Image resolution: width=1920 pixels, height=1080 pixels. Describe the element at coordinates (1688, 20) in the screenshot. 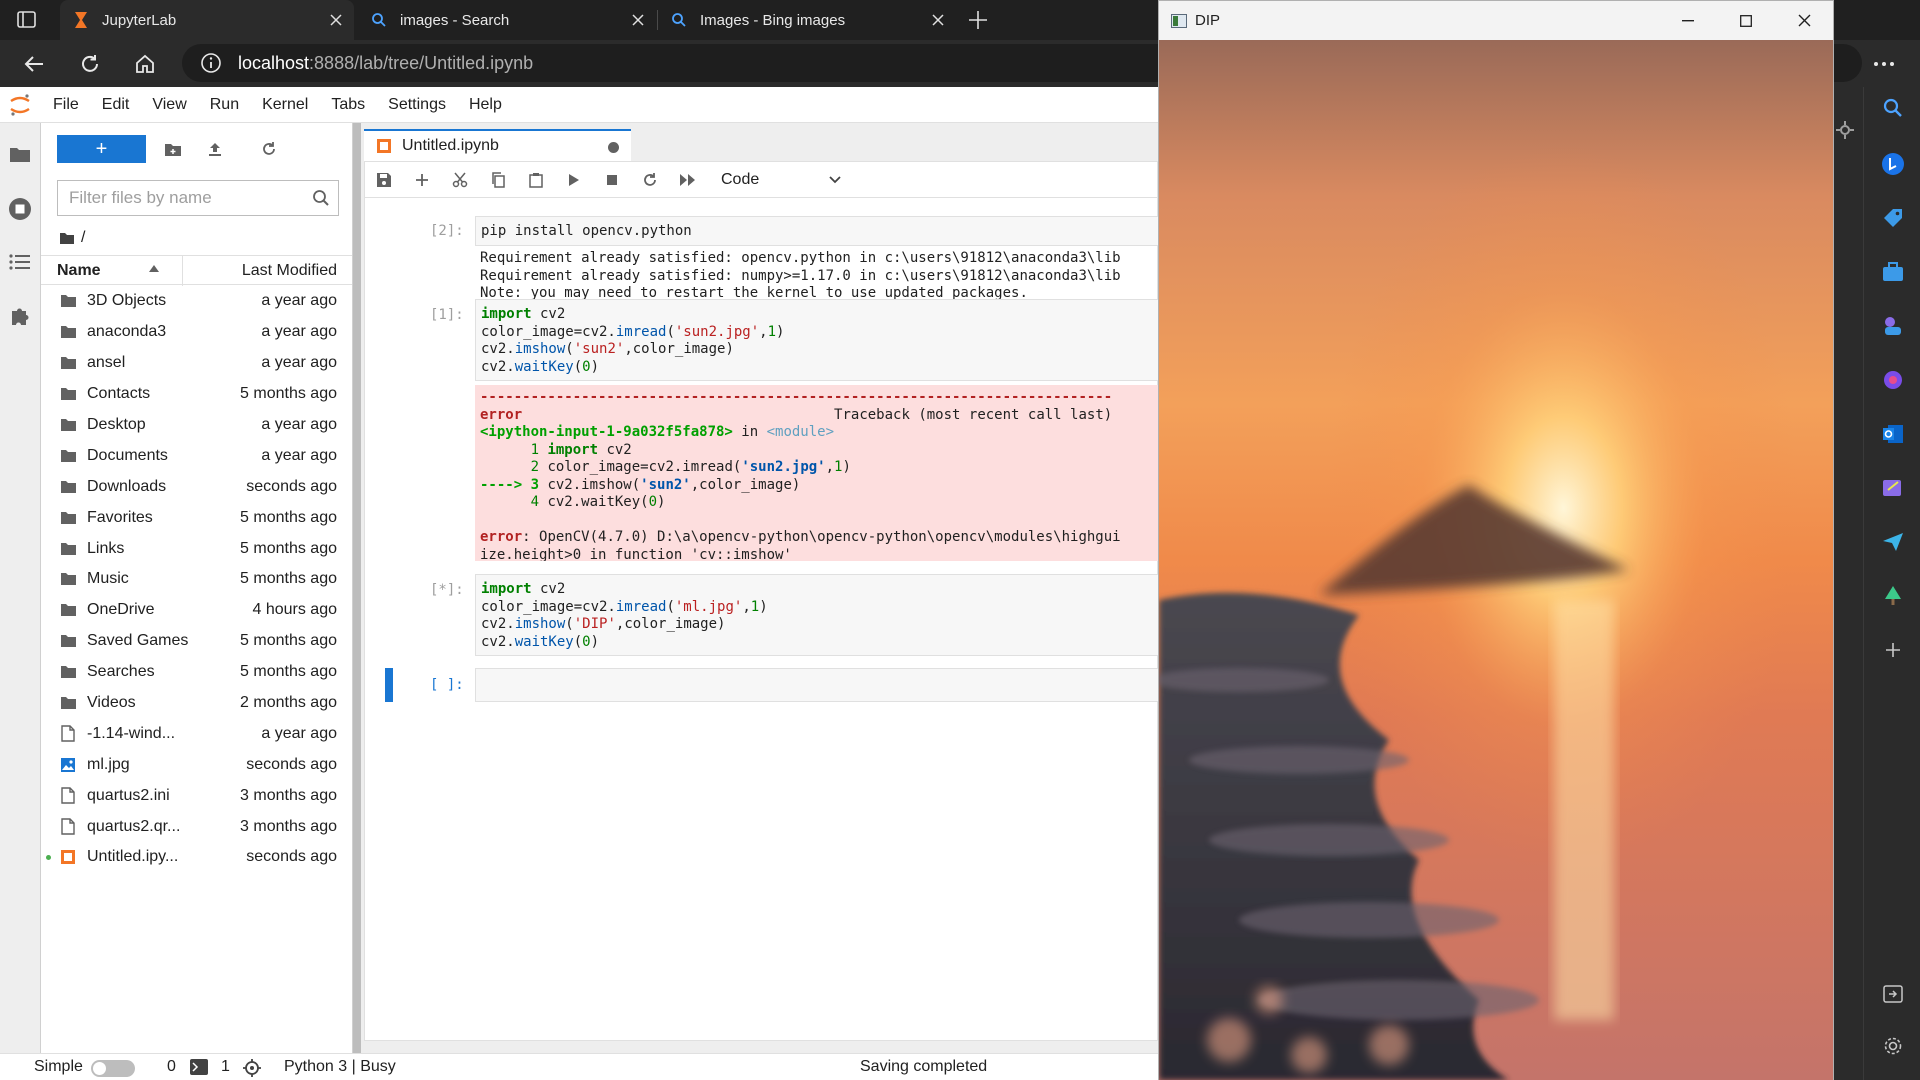

I see `minimize-button` at that location.